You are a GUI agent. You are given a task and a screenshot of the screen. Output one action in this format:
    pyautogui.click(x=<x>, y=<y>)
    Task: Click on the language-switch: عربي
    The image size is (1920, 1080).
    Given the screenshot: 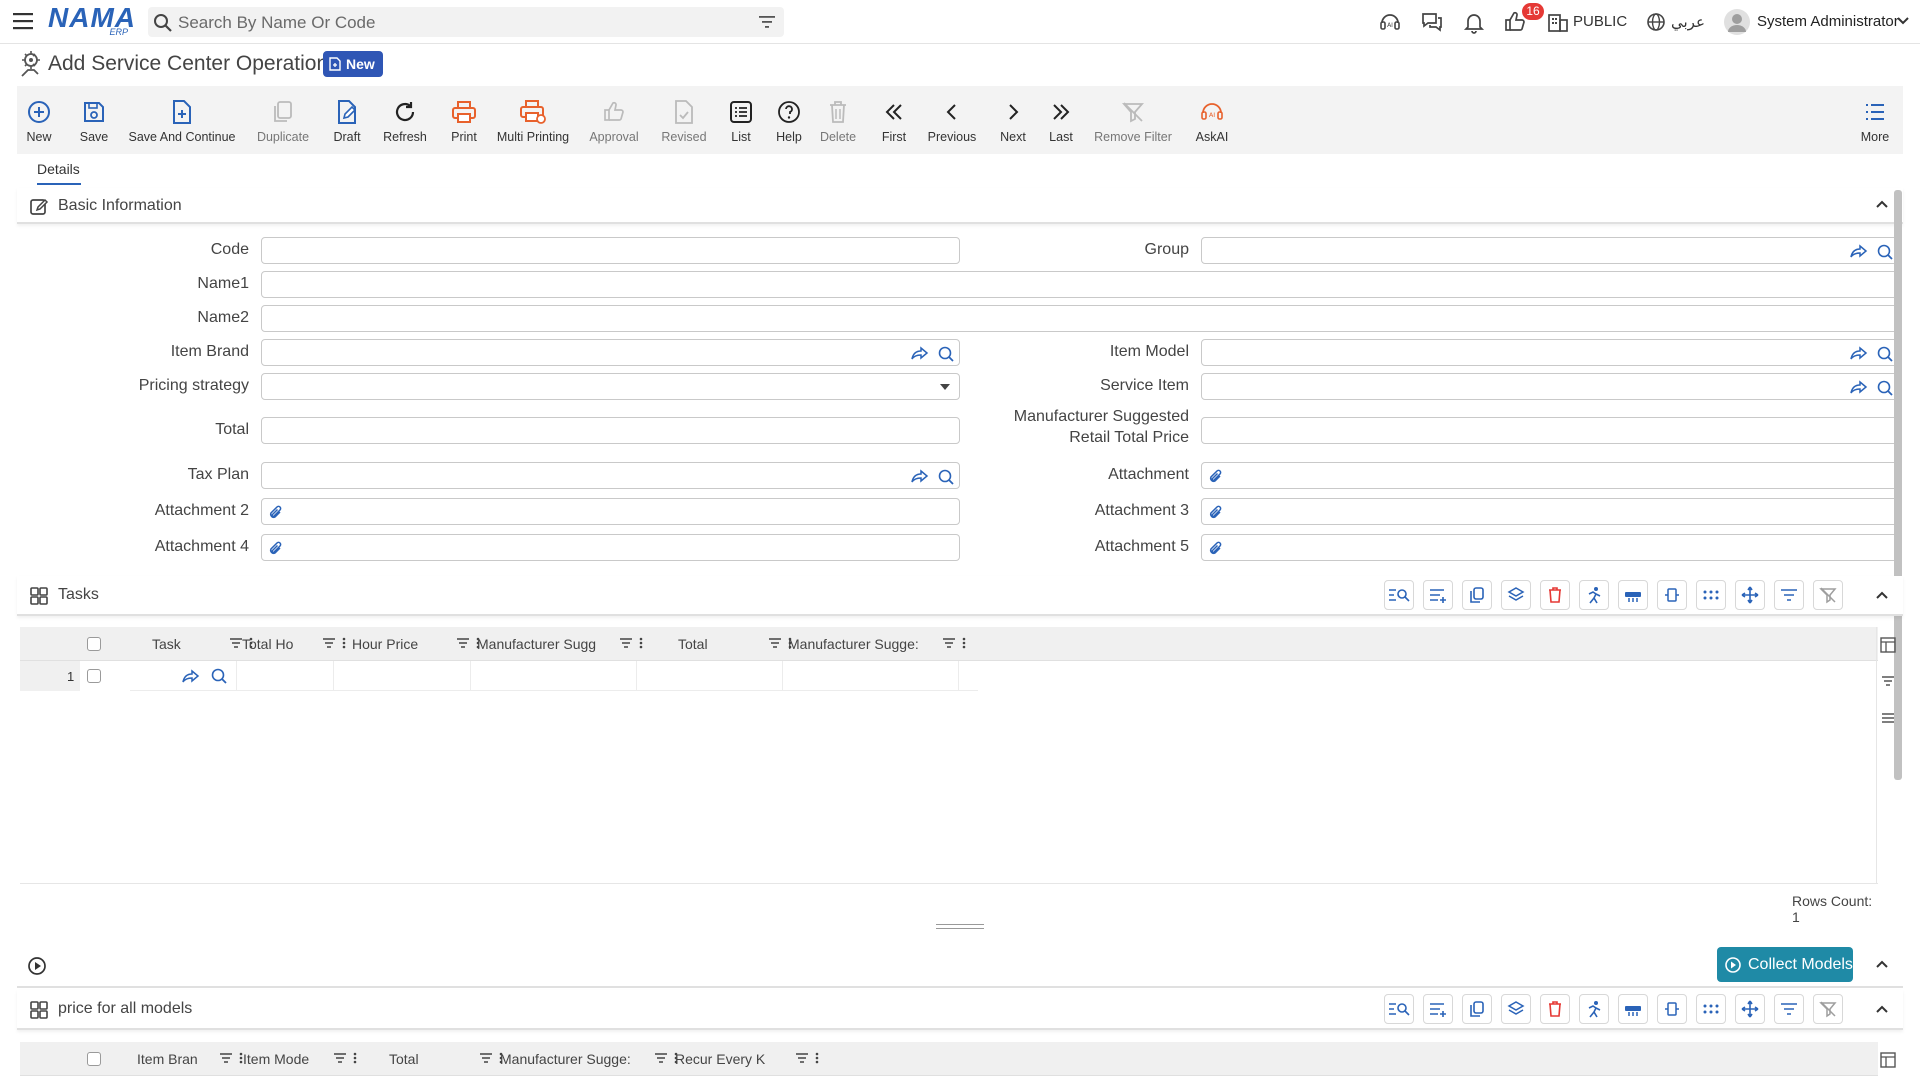 What is the action you would take?
    pyautogui.click(x=1688, y=22)
    